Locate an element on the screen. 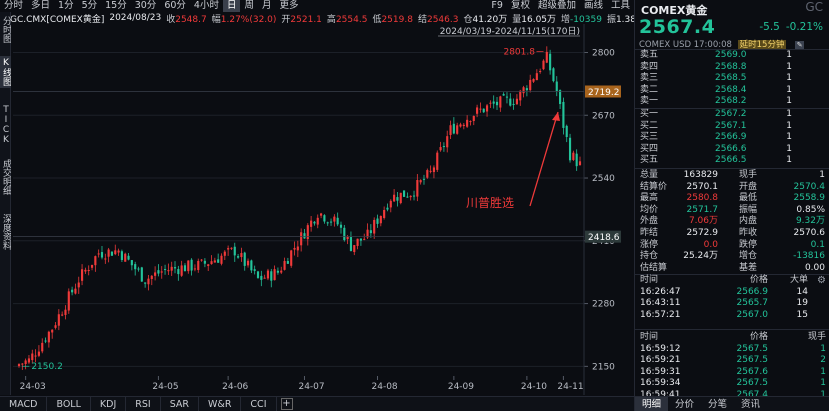  period-tab-11: 更多 is located at coordinates (289, 6).